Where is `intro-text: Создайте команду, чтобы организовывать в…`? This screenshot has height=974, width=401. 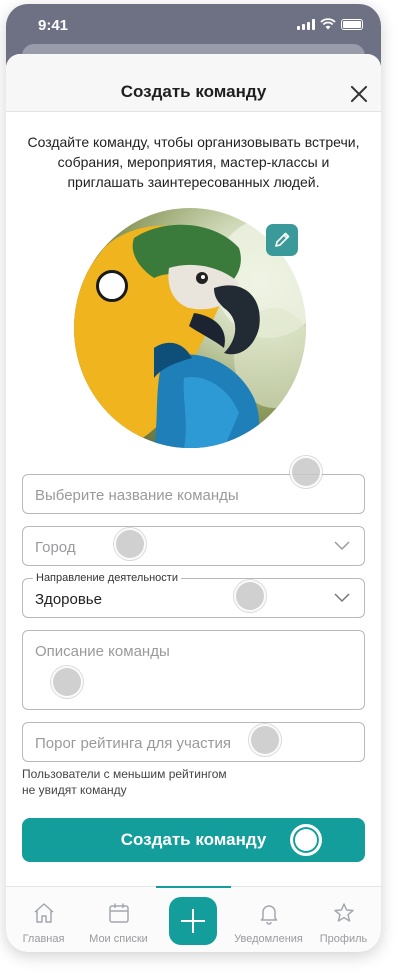 intro-text: Создайте команду, чтобы организовывать в… is located at coordinates (193, 162).